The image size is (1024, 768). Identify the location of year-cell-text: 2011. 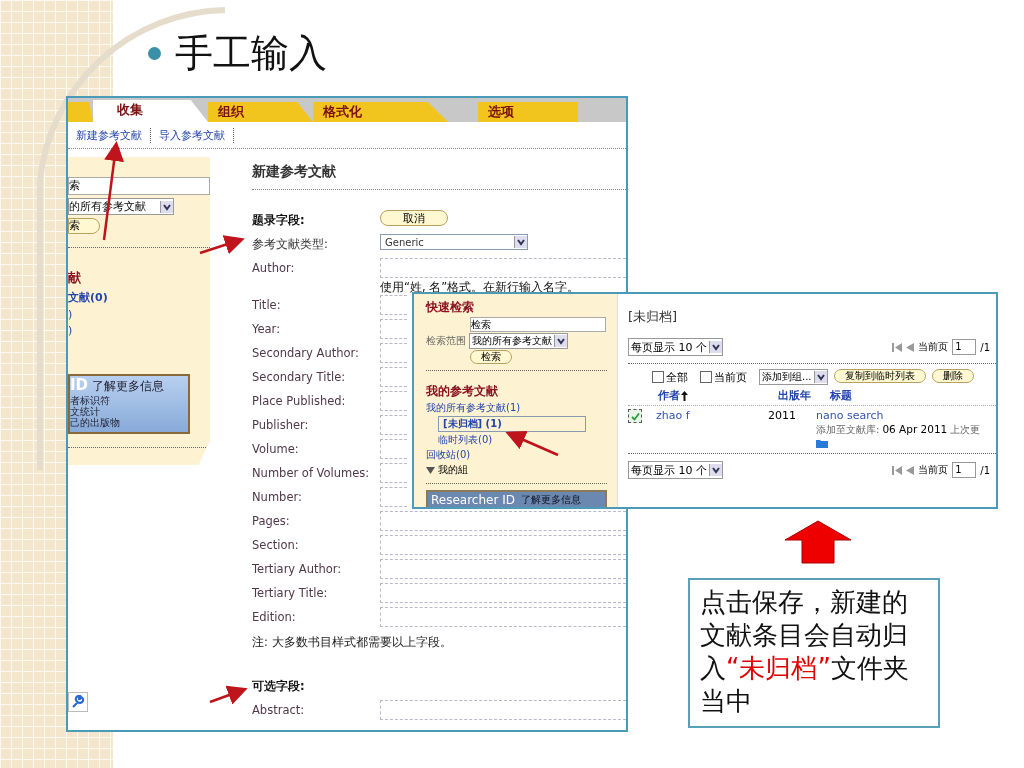
(782, 415).